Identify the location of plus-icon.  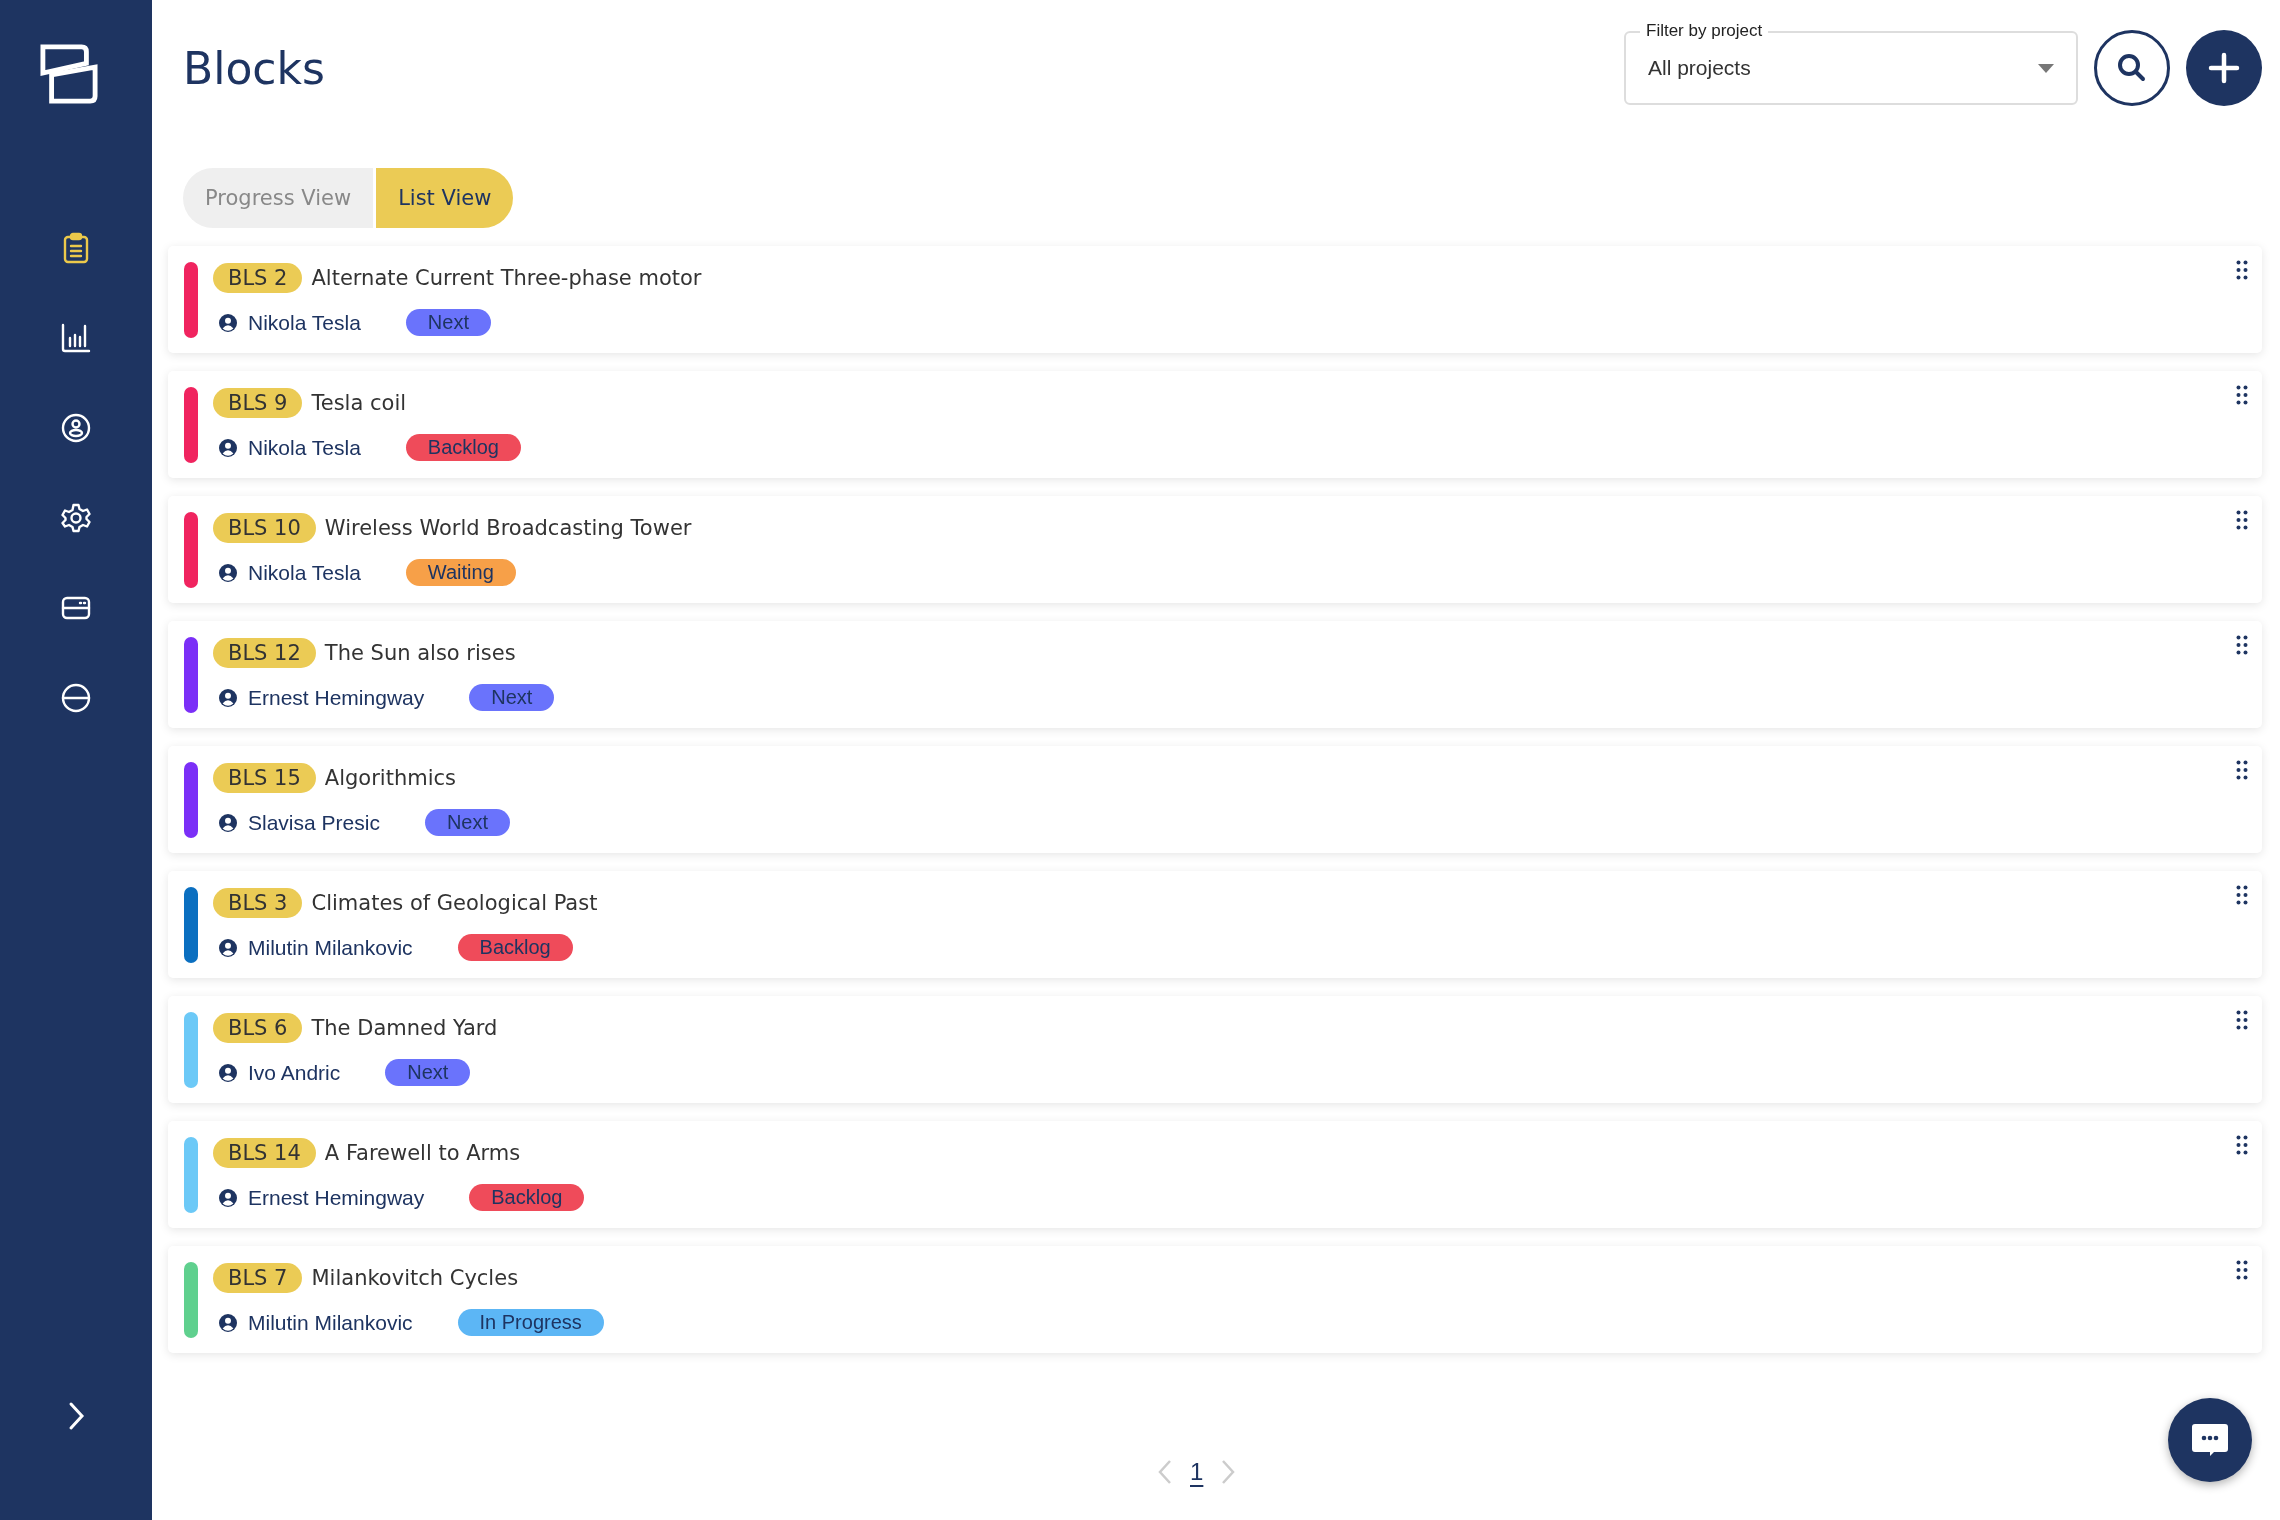
(2224, 68).